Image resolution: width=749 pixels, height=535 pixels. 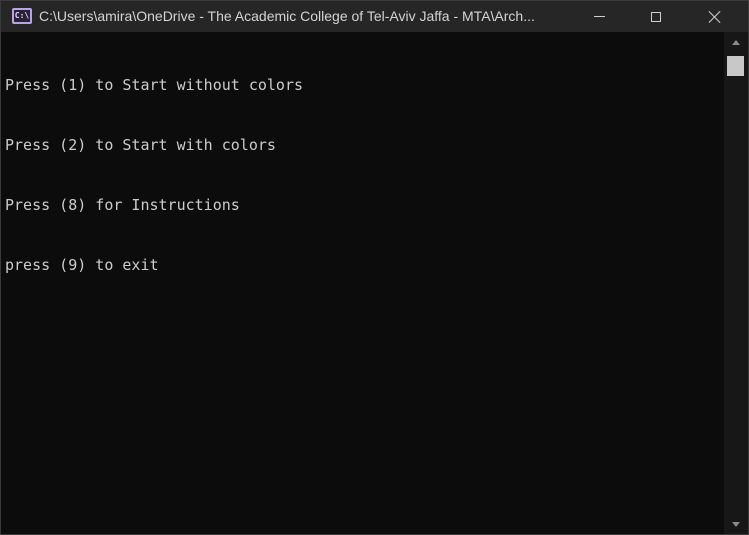 I want to click on maximize-icon, so click(x=656, y=16).